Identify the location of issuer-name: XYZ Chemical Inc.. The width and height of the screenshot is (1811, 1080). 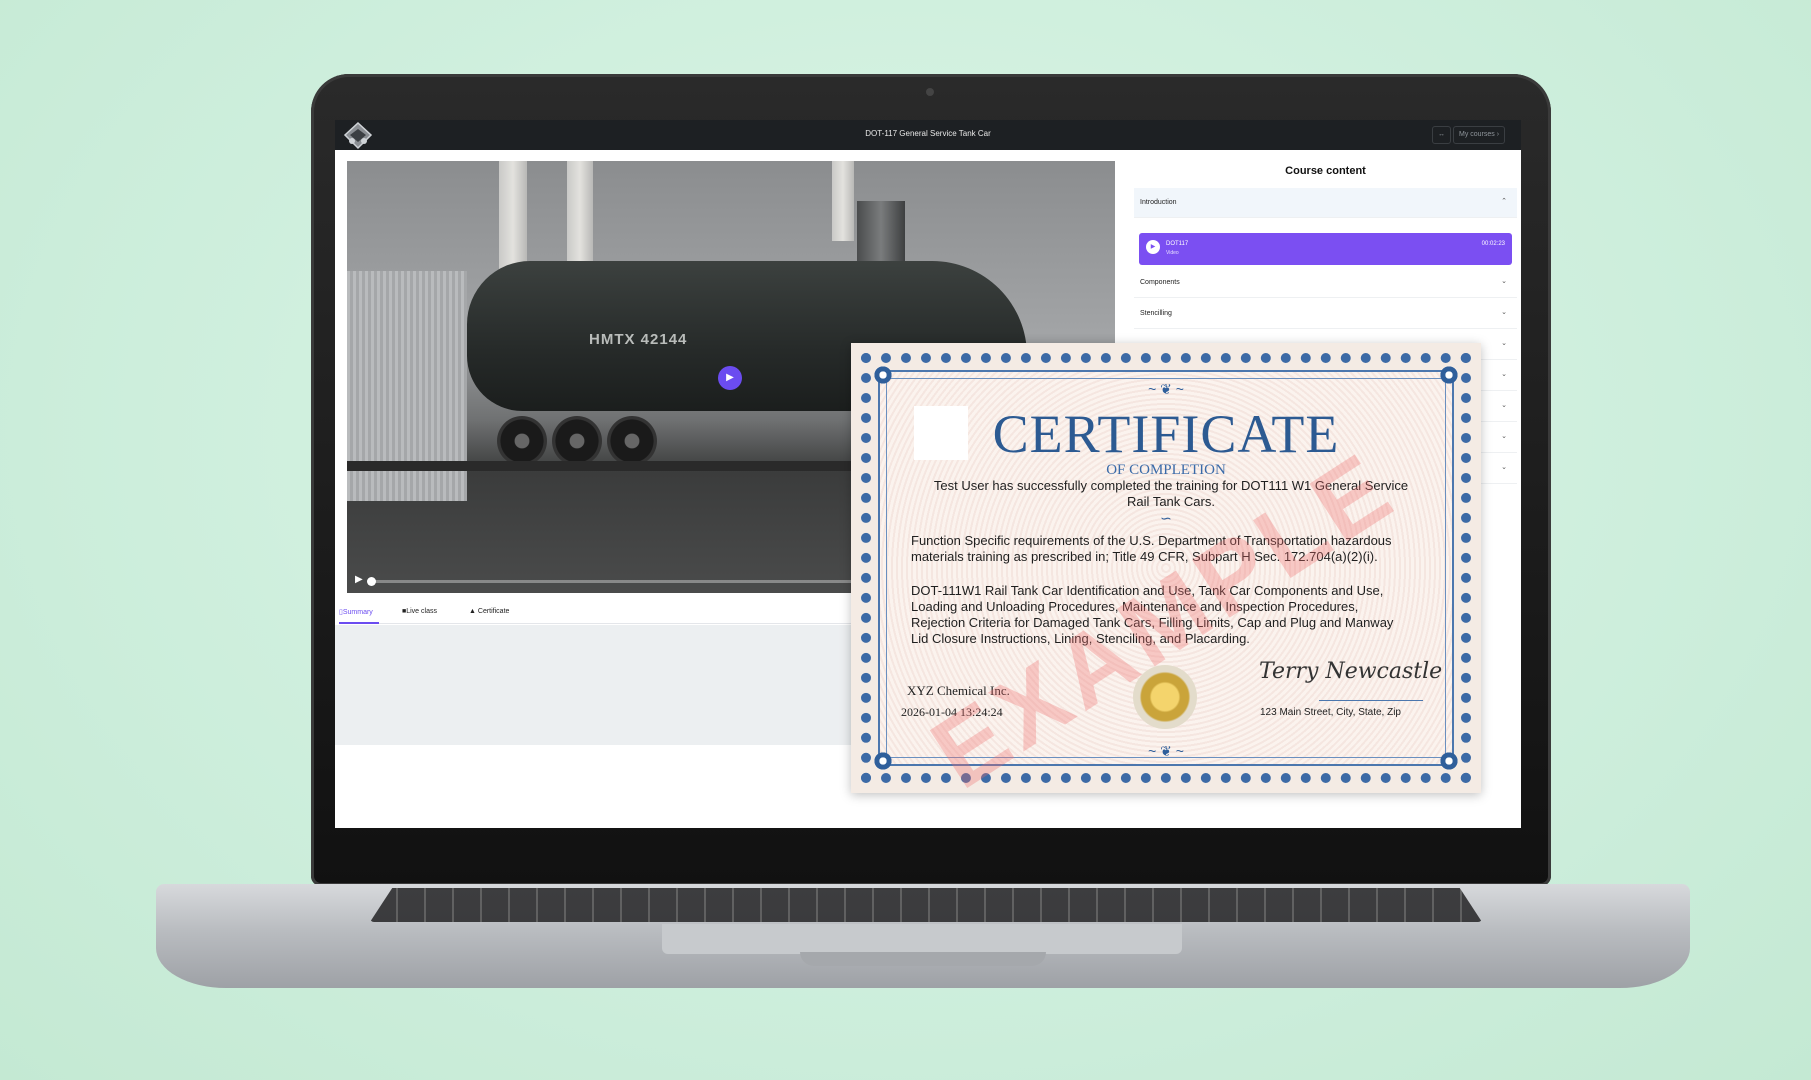
(958, 690).